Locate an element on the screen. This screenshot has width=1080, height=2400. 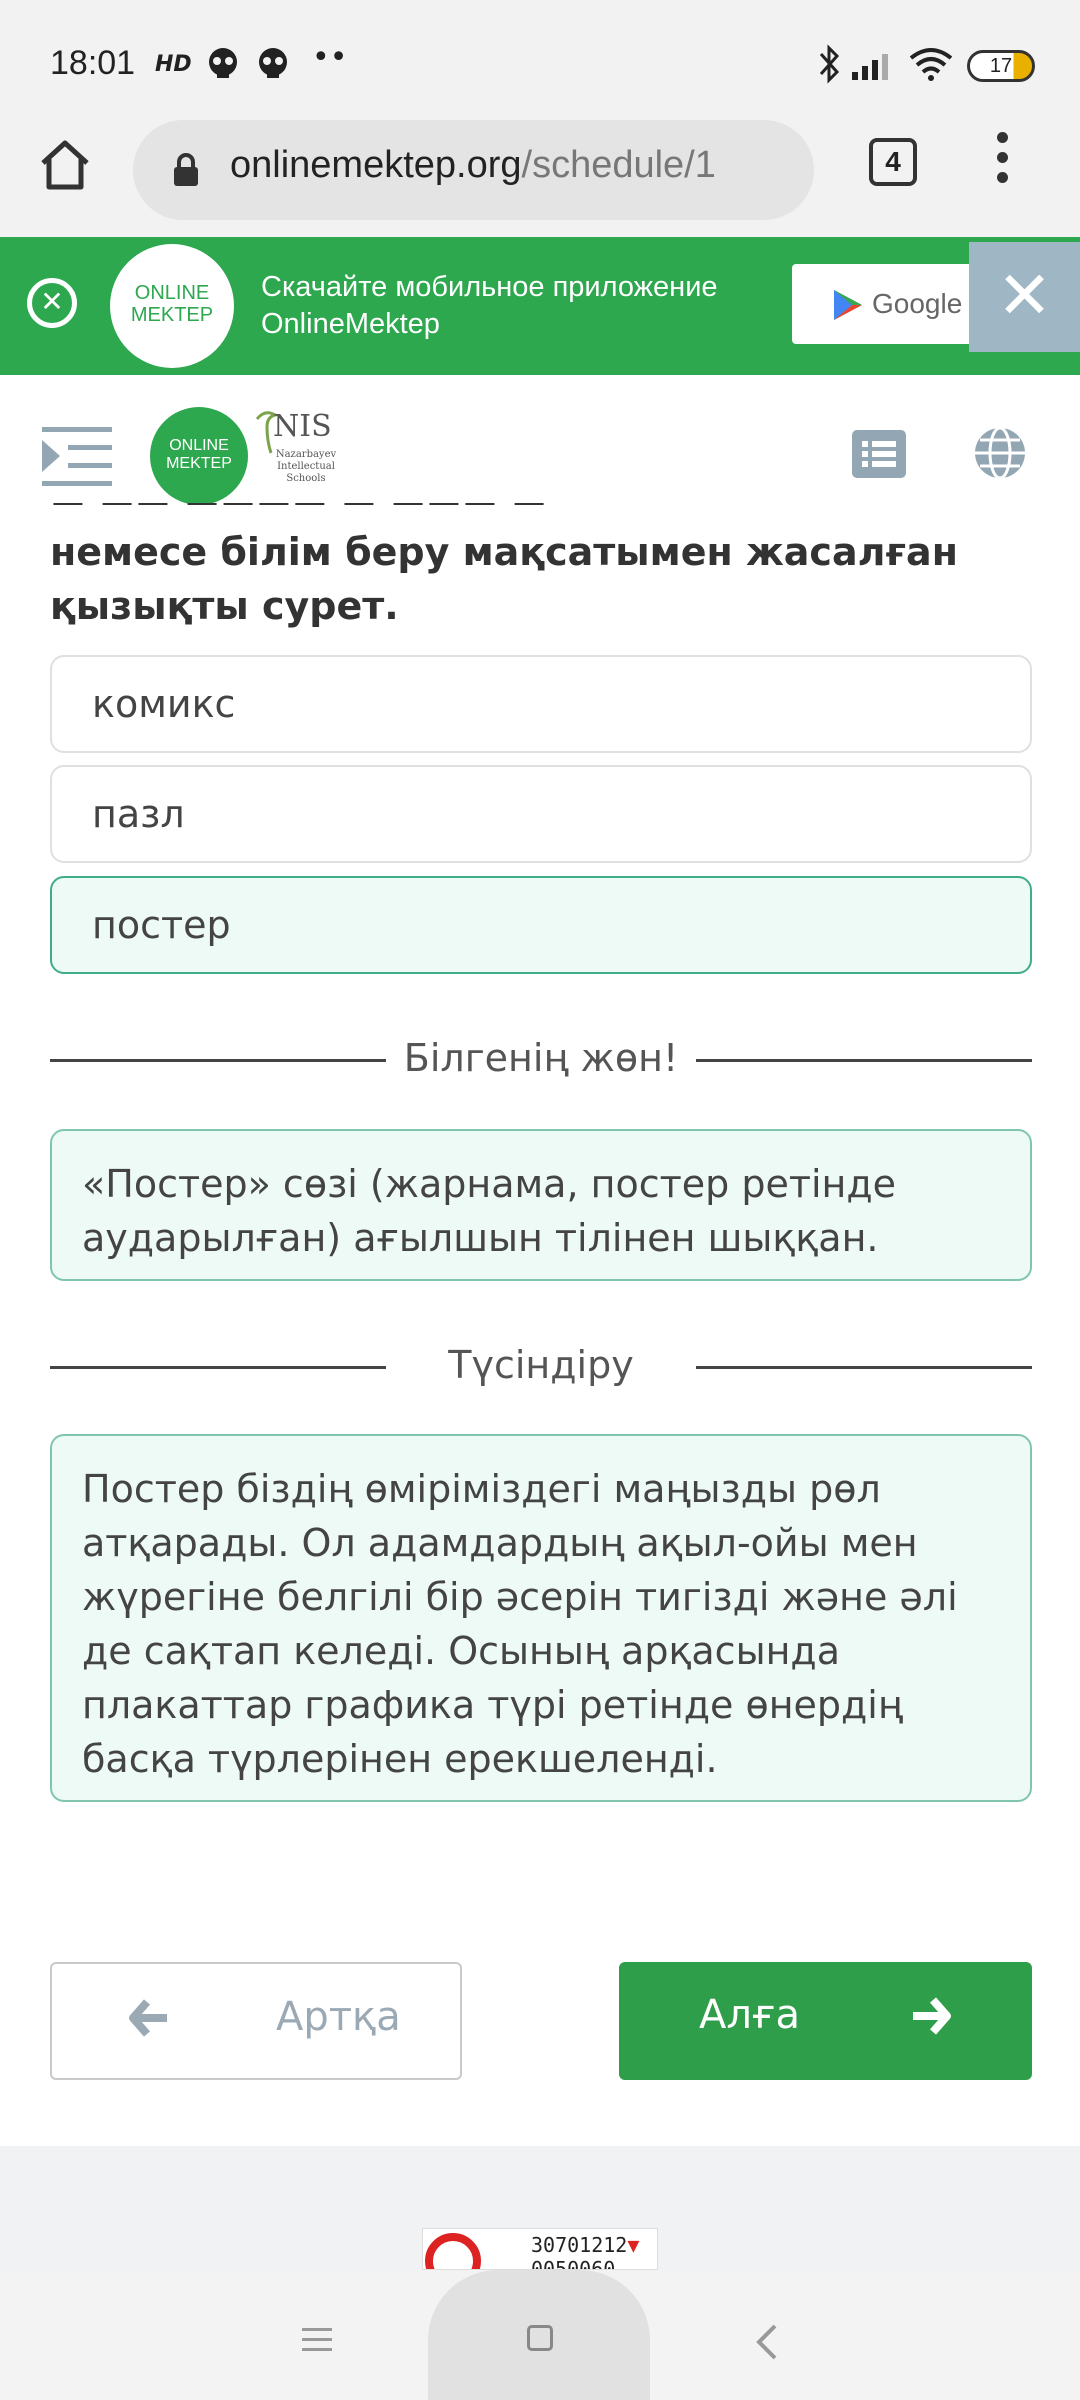
banner-dismiss-icon: ✕ is located at coordinates (52, 303).